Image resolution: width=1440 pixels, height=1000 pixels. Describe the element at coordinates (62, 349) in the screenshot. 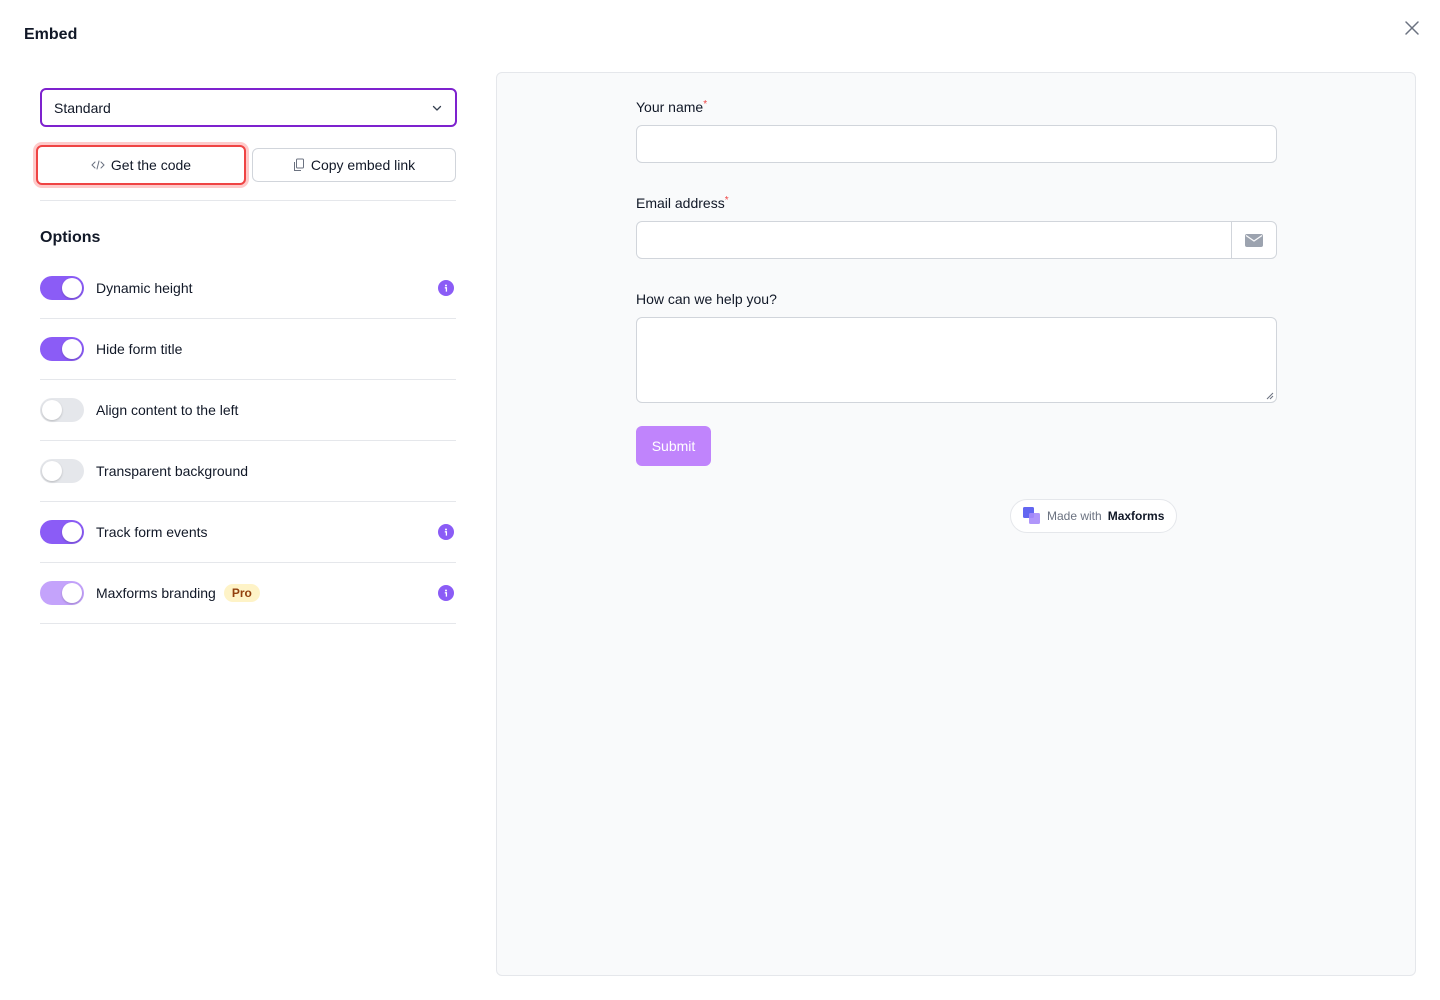

I see `hide-form-title-toggle` at that location.